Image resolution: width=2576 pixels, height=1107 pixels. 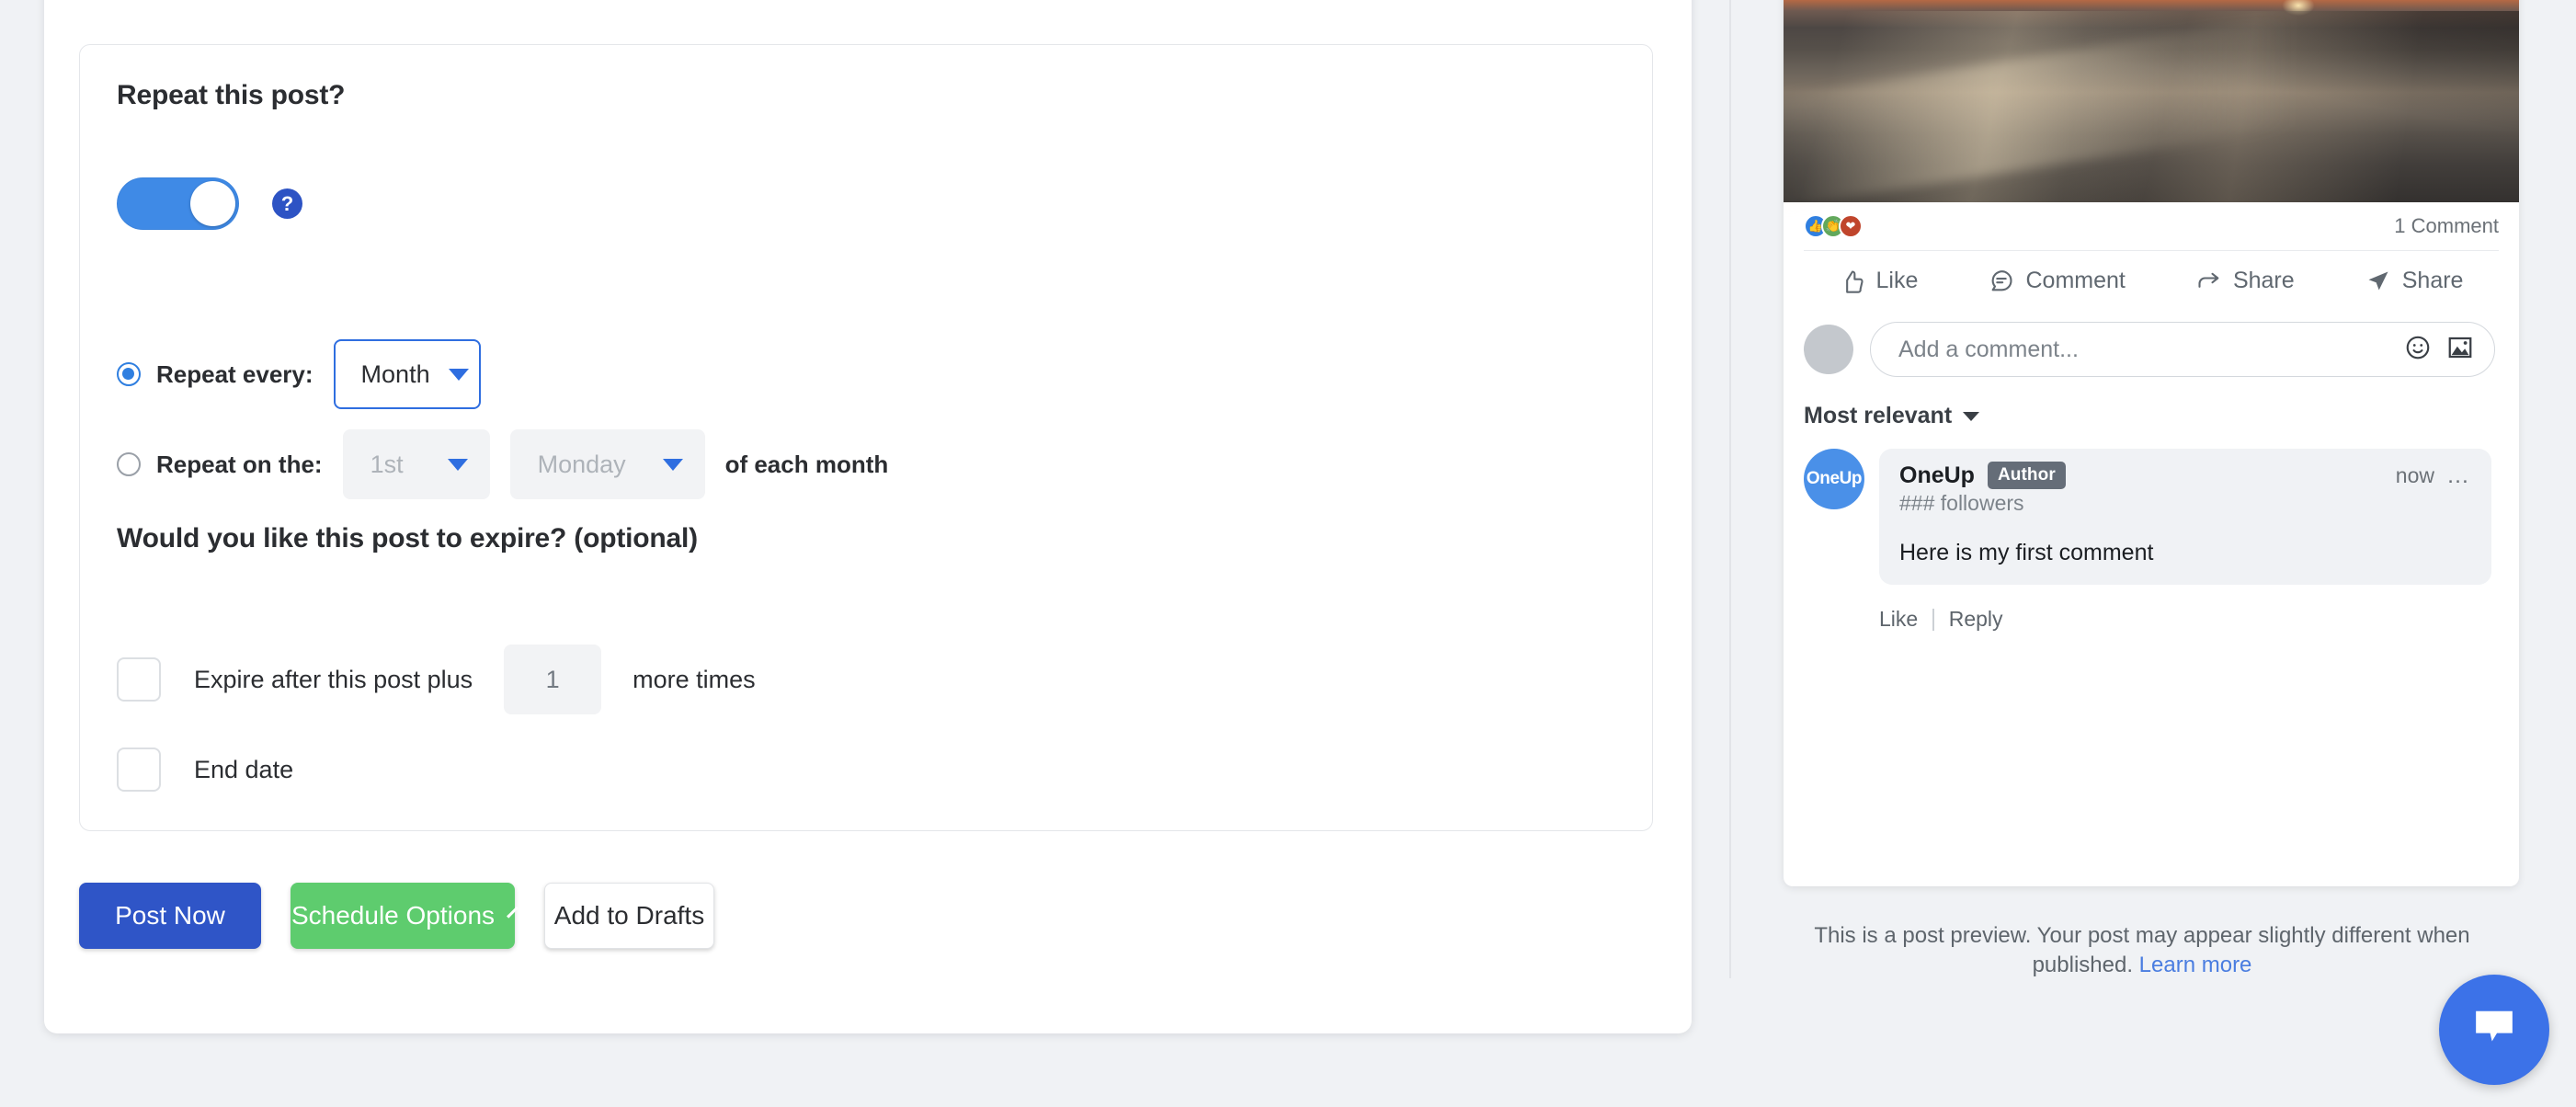 I want to click on schedule-options-button: Schedule Options, so click(x=405, y=916).